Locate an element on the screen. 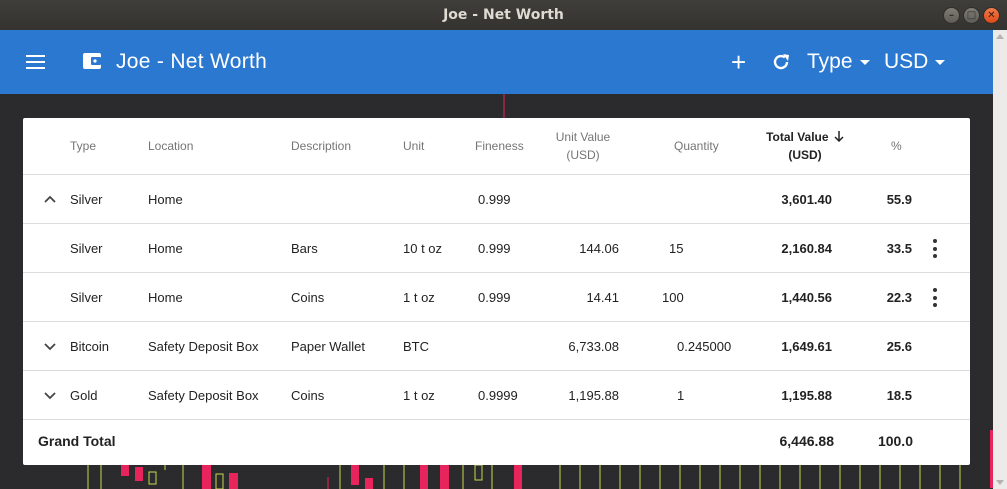 The height and width of the screenshot is (489, 1007). minimize-button: – is located at coordinates (951, 15).